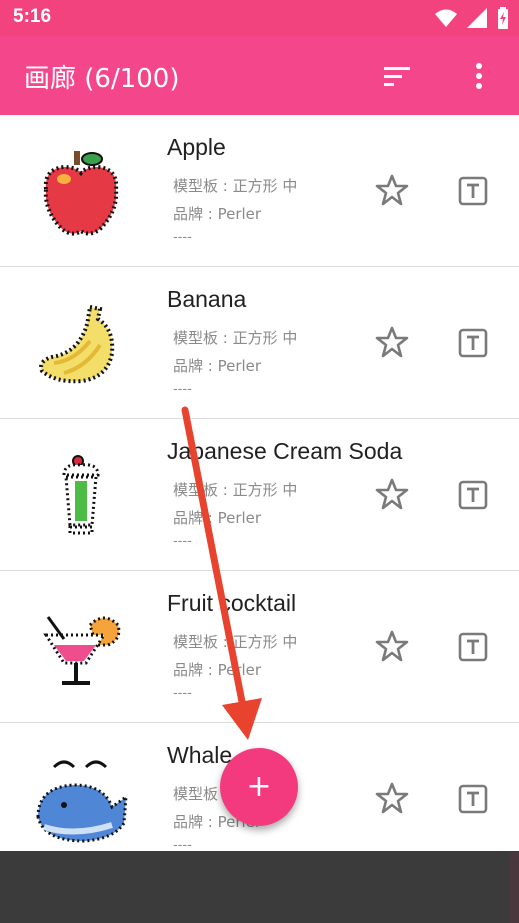 This screenshot has height=923, width=519. What do you see at coordinates (479, 76) in the screenshot?
I see `more-vert-icon` at bounding box center [479, 76].